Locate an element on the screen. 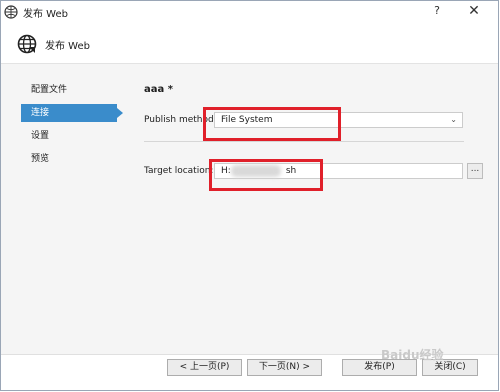  sidebar-item-label: 配置文件 is located at coordinates (49, 90).